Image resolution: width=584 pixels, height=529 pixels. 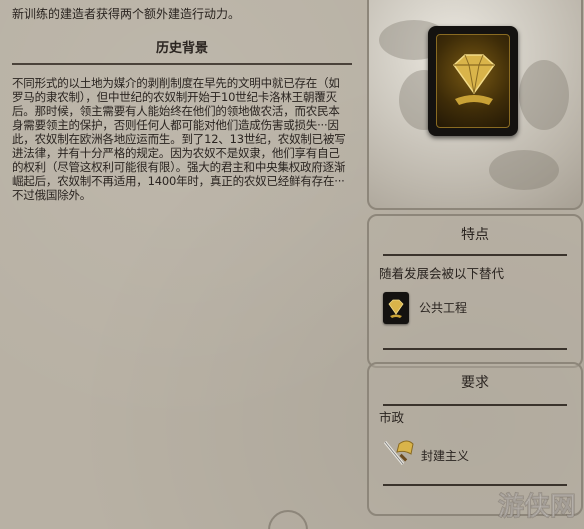 I want to click on features-bottom-divider, so click(x=475, y=349).